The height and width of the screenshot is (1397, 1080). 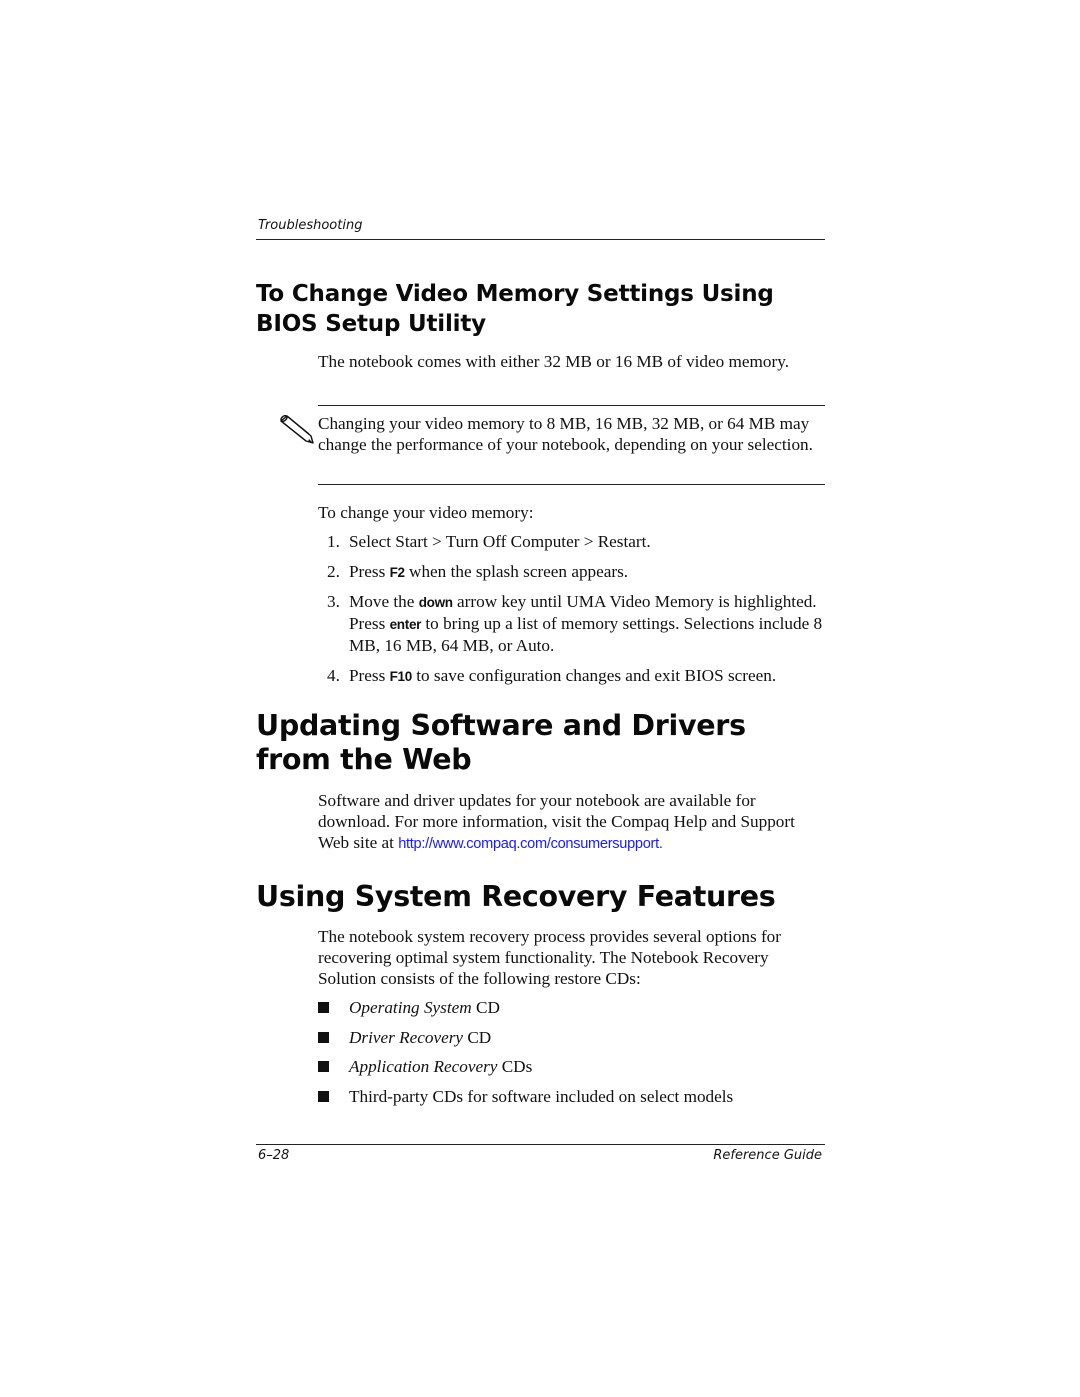 What do you see at coordinates (575, 1007) in the screenshot?
I see `list-item: Operating System CD` at bounding box center [575, 1007].